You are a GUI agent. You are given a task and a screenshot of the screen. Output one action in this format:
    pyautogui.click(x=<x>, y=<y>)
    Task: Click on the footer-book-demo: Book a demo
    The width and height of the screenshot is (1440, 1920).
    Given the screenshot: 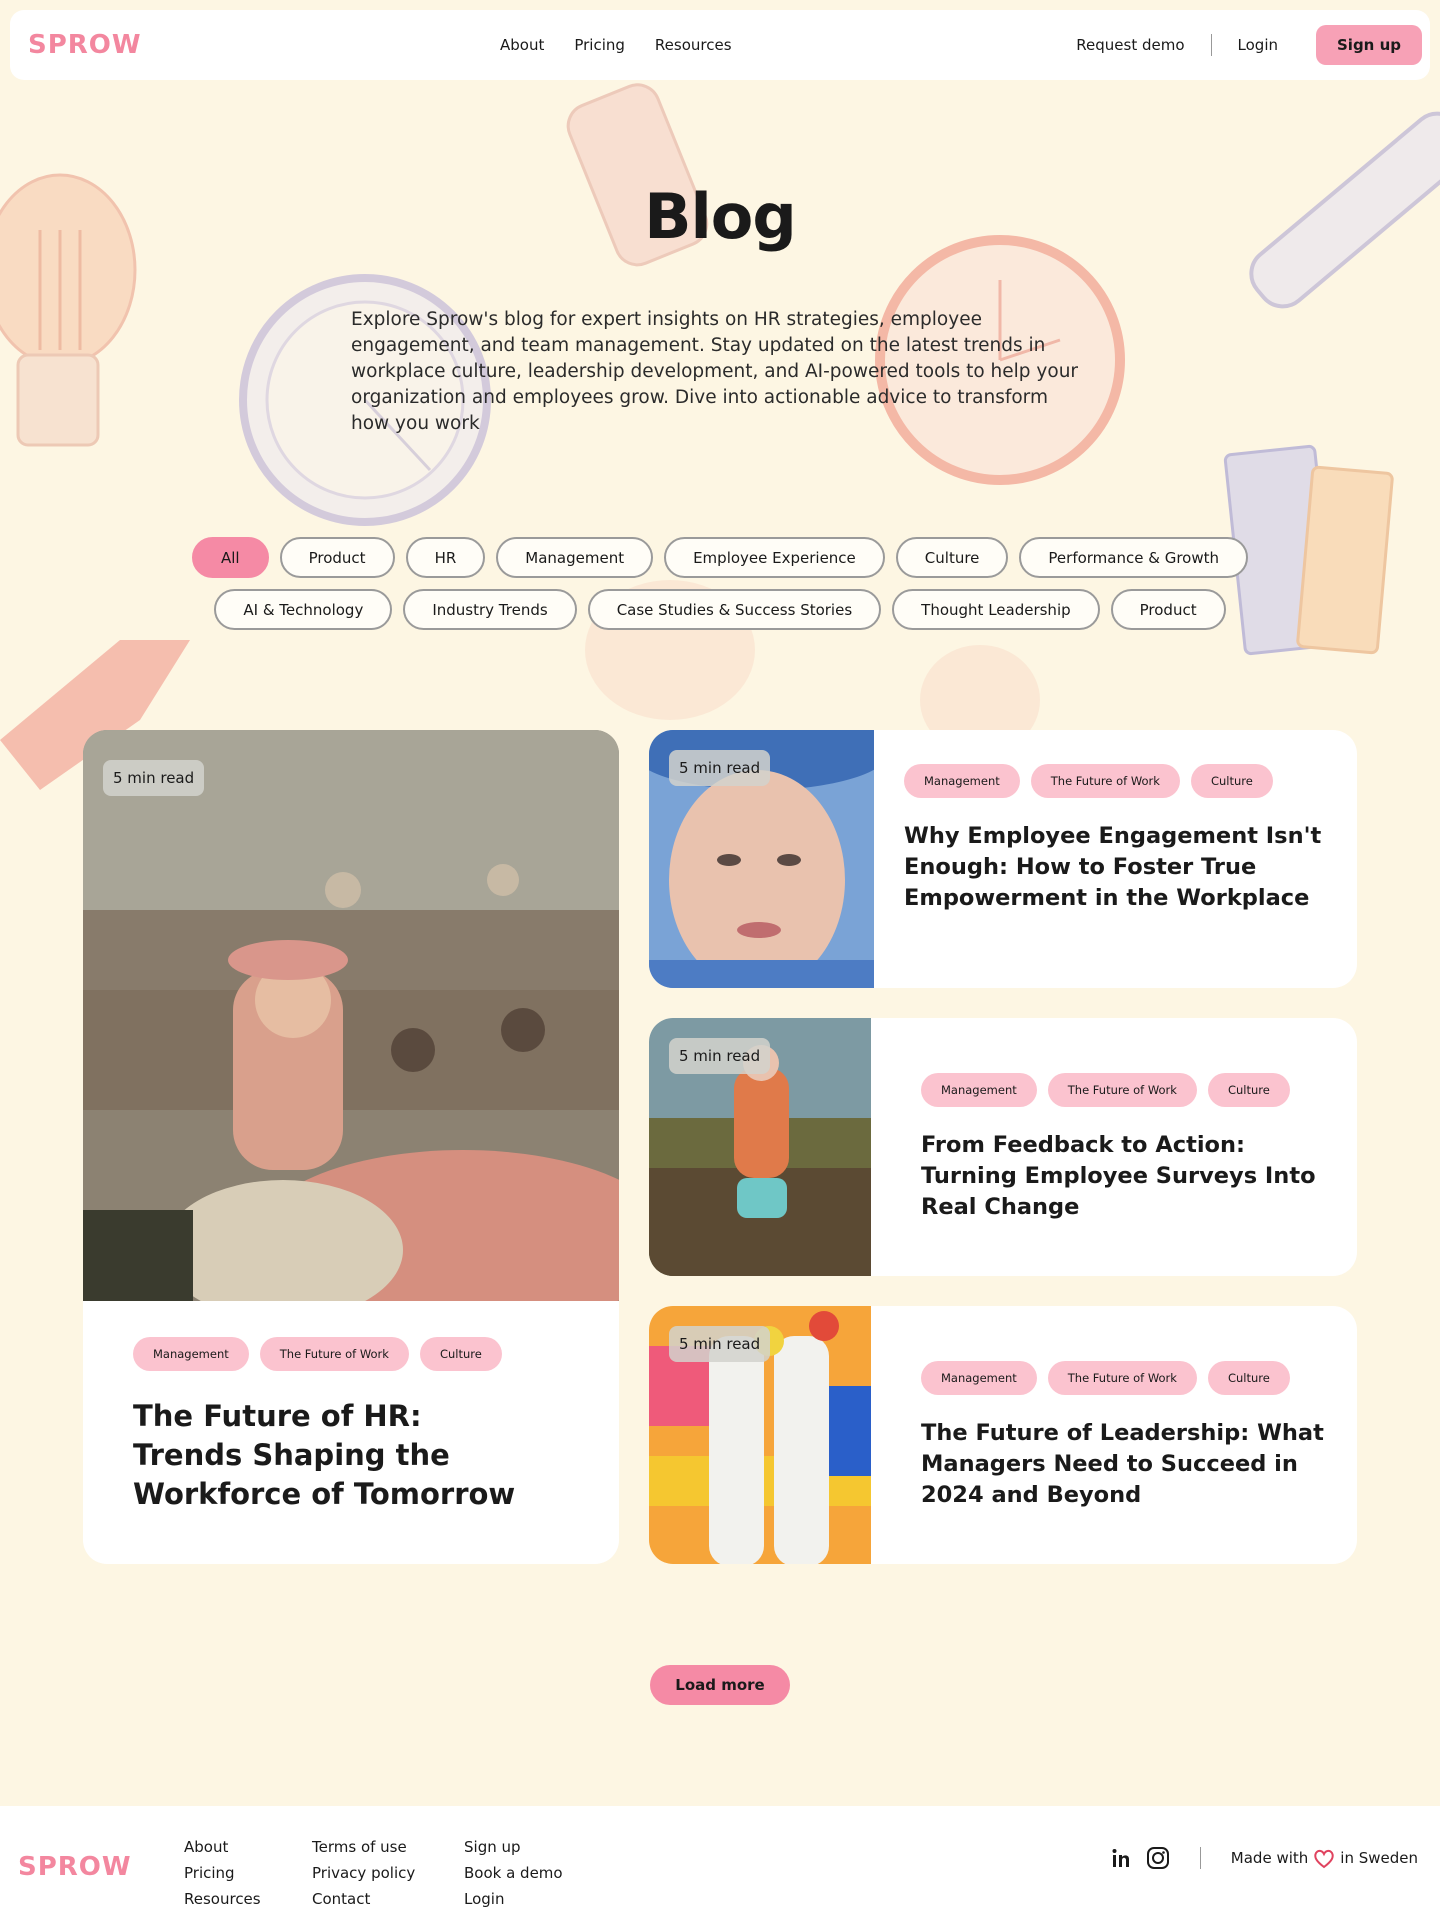 What is the action you would take?
    pyautogui.click(x=513, y=1873)
    